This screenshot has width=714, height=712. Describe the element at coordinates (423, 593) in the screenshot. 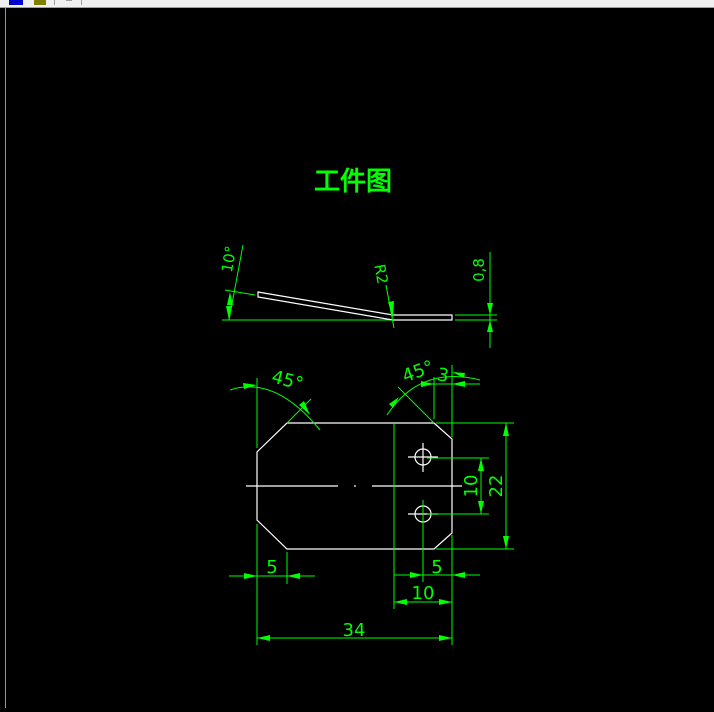

I see `bend-width-label: 10` at that location.